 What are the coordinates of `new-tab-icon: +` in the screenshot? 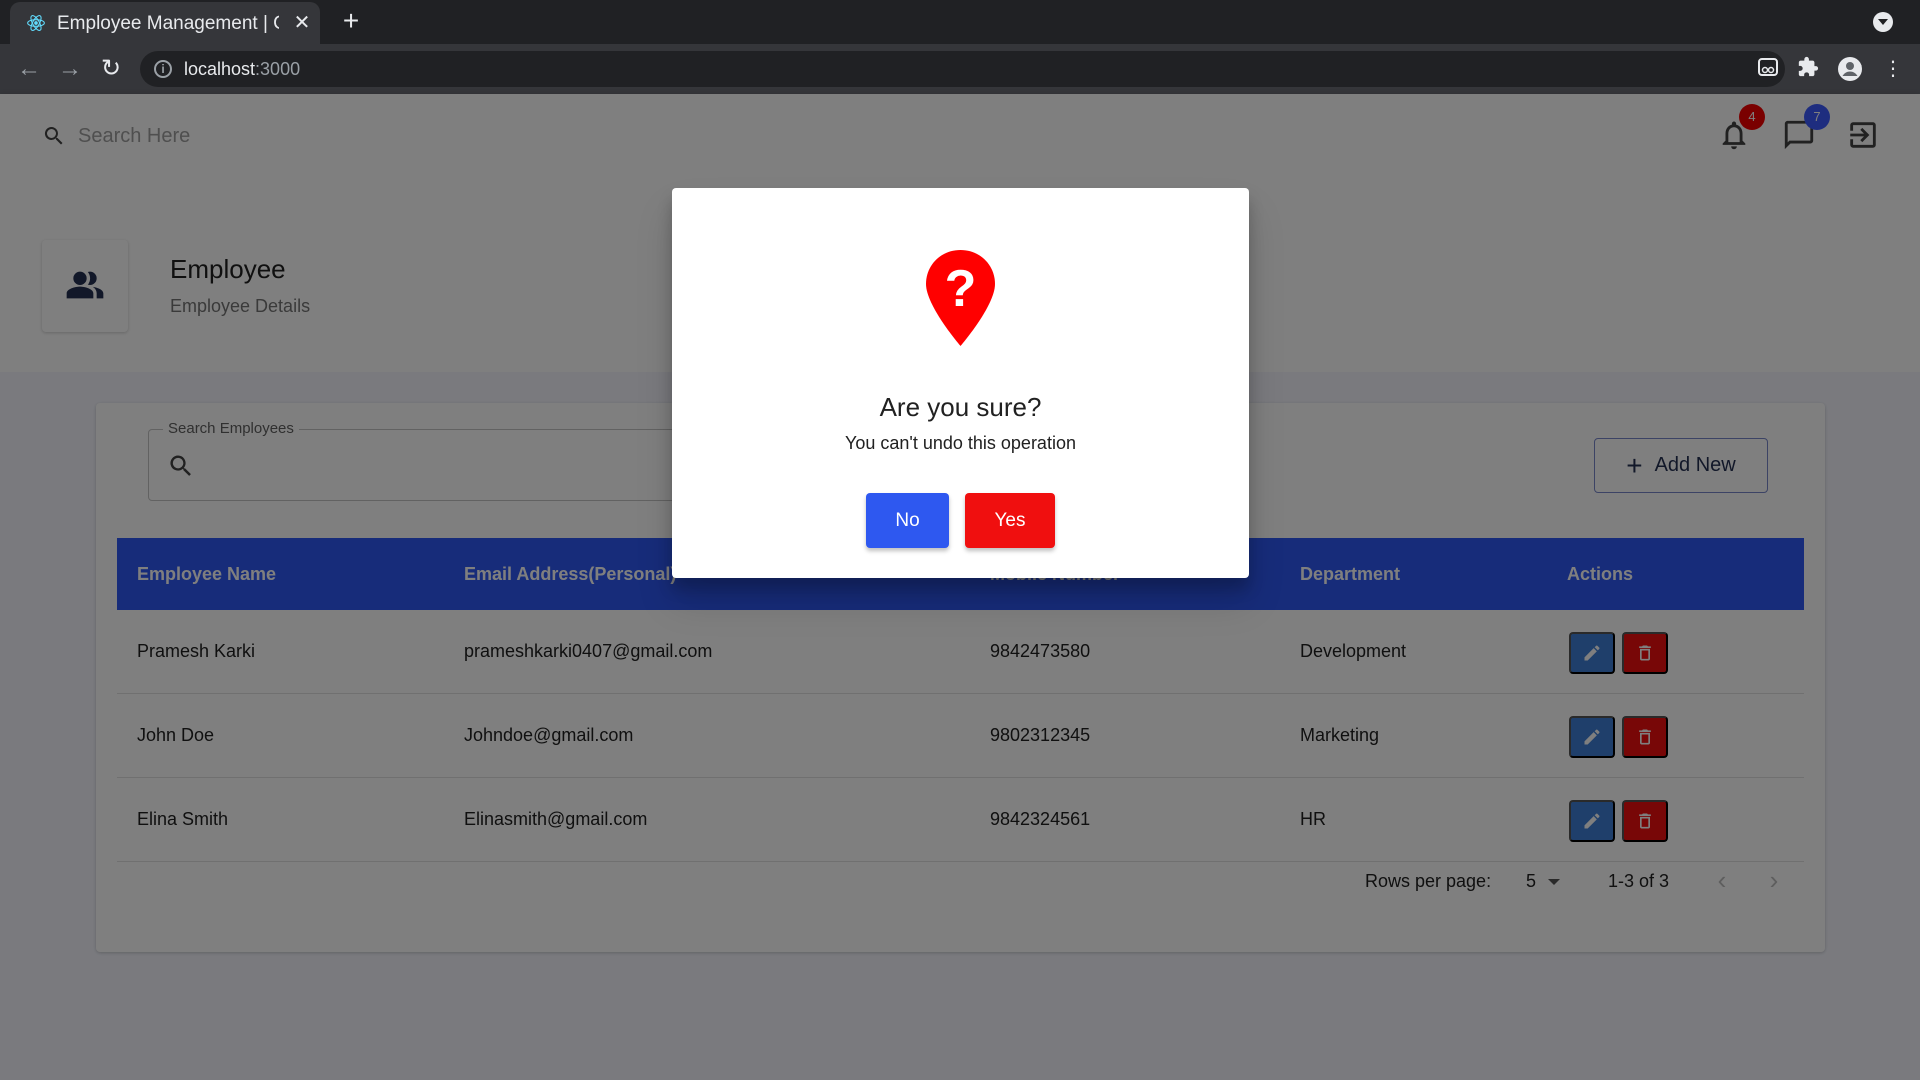 It's located at (351, 21).